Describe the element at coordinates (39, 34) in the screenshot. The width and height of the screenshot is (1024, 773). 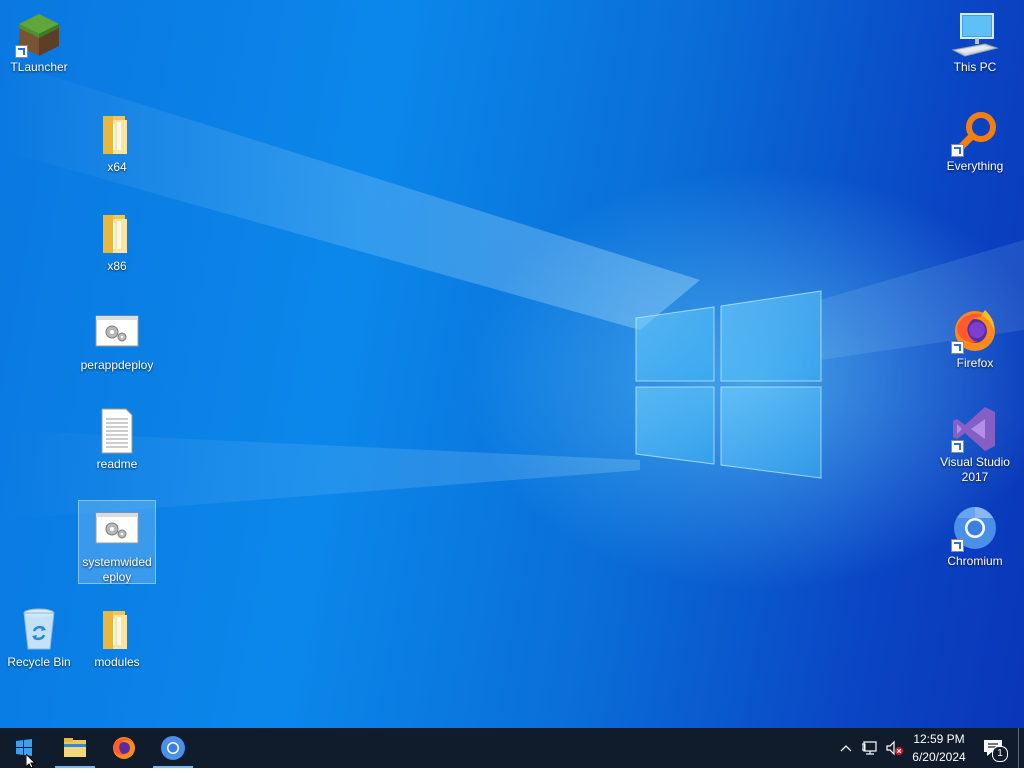
I see `minecraft-grass-block-icon` at that location.